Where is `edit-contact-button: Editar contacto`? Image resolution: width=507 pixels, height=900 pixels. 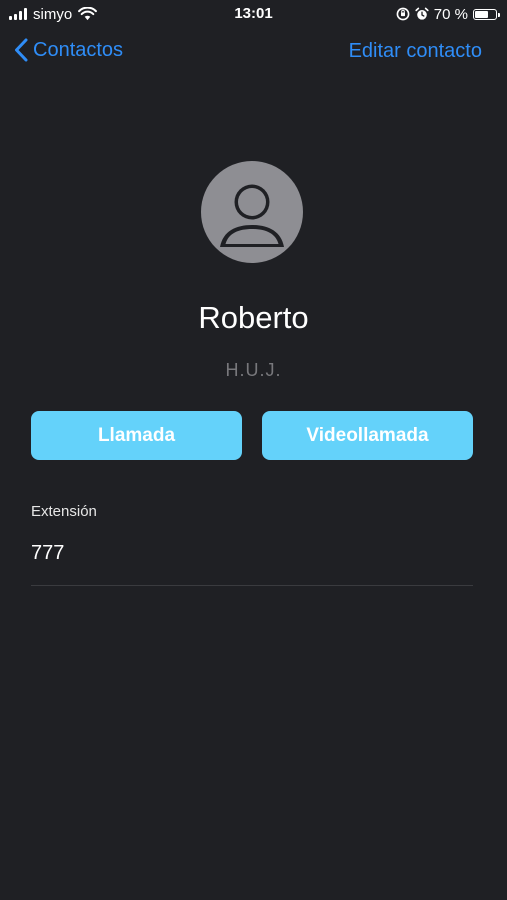 edit-contact-button: Editar contacto is located at coordinates (415, 51).